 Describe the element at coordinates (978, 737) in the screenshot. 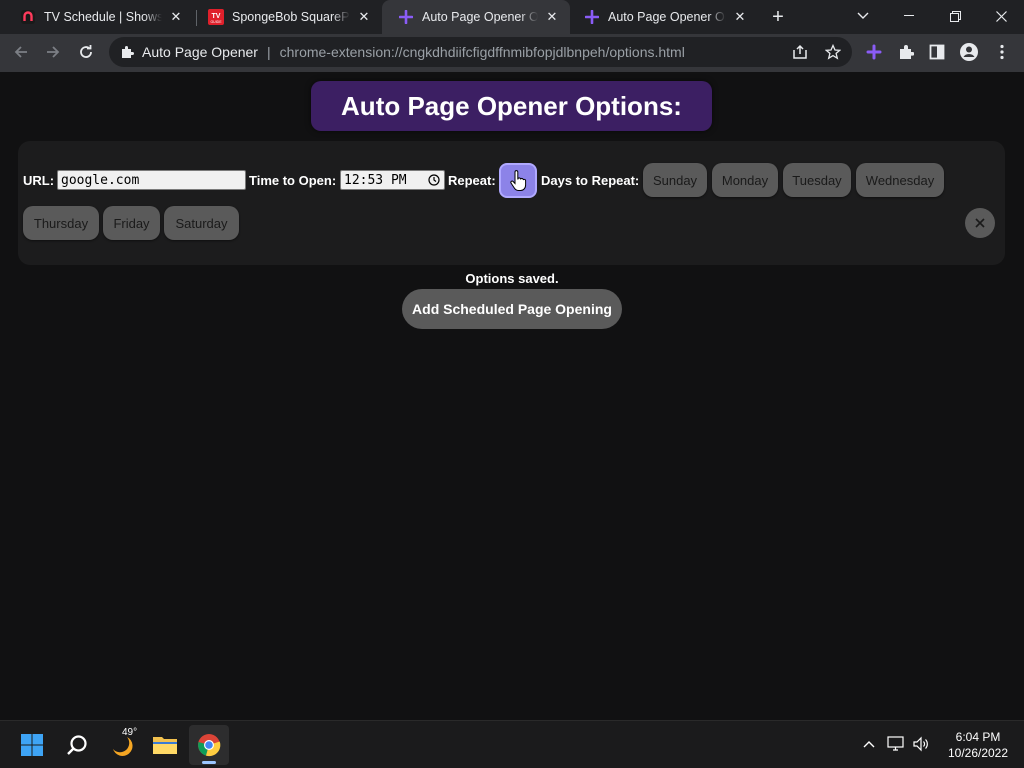

I see `clock-time: 6:04 PM` at that location.